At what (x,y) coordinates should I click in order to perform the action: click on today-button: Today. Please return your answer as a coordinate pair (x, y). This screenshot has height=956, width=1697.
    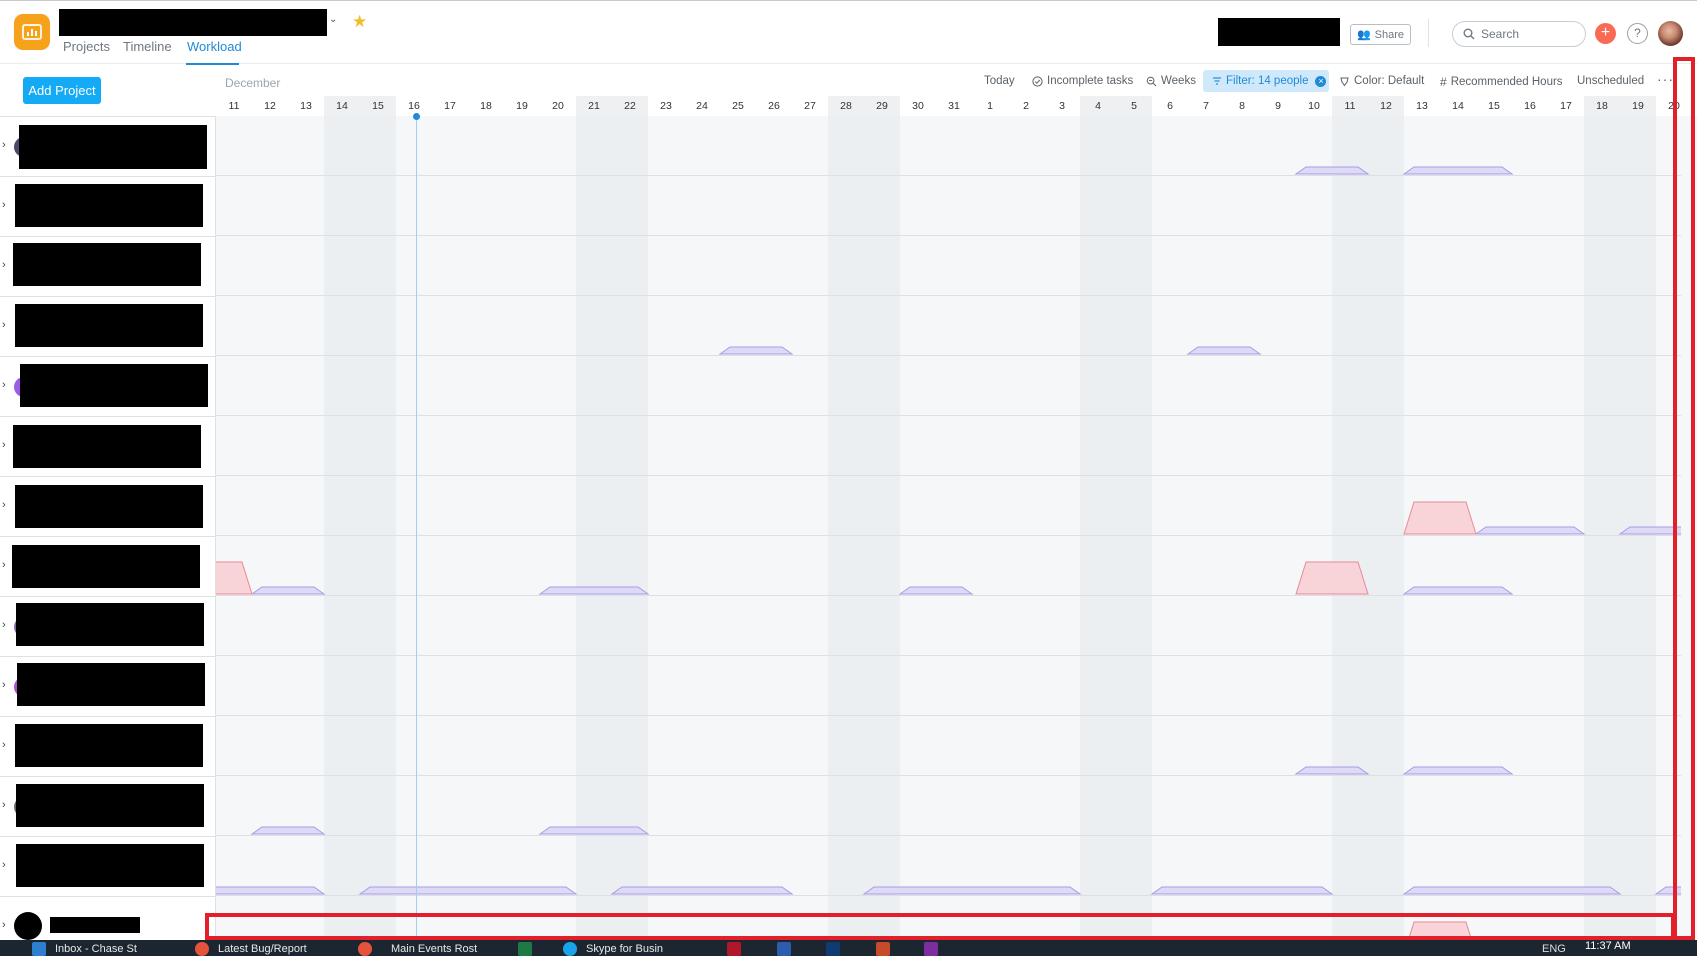
    Looking at the image, I should click on (999, 81).